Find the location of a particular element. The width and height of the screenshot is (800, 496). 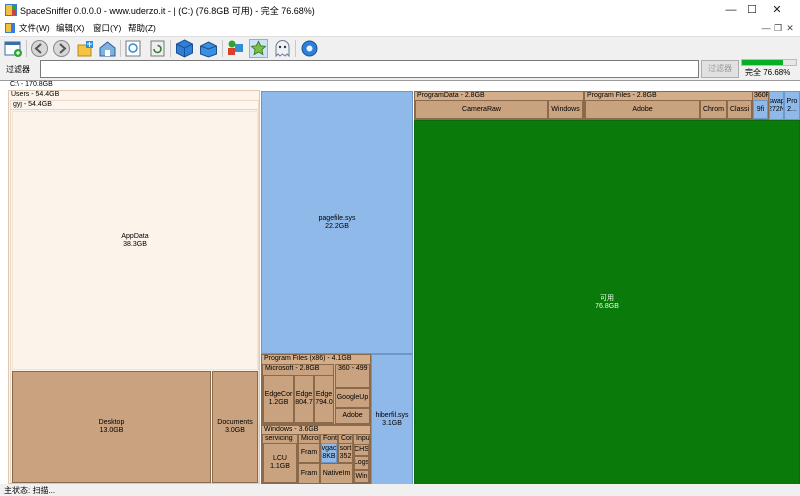

edge-block: Edge 804.7 is located at coordinates (304, 399).